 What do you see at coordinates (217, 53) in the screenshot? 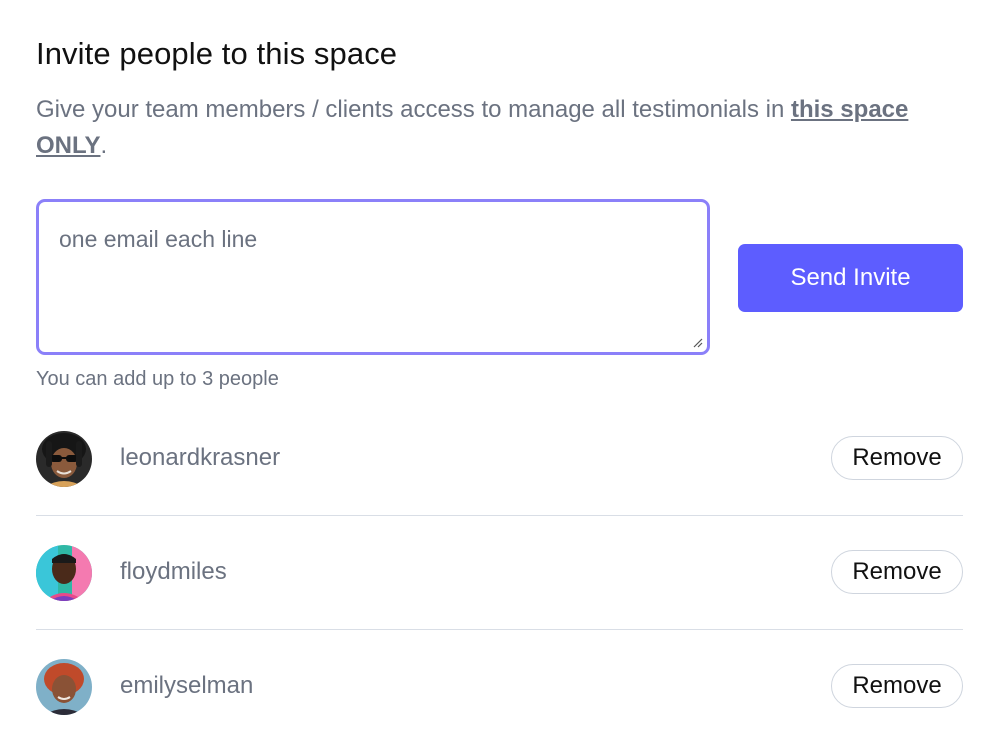
I see `page-title: Invite people to this space` at bounding box center [217, 53].